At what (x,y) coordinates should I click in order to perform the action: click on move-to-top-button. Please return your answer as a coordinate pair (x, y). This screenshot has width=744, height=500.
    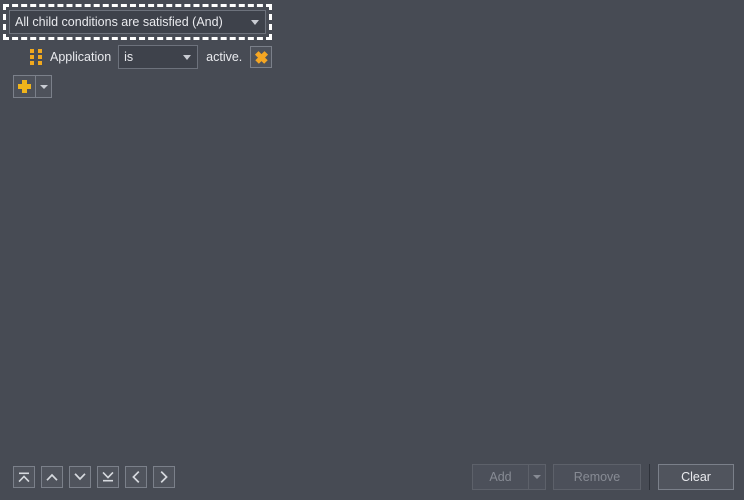
    Looking at the image, I should click on (24, 477).